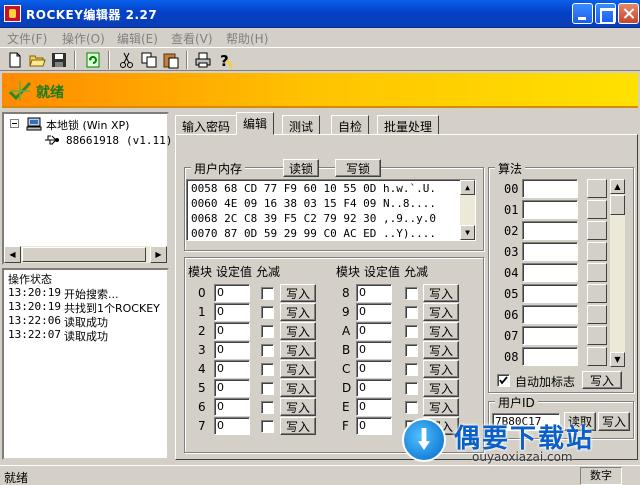 The width and height of the screenshot is (640, 485). I want to click on open-icon, so click(37, 60).